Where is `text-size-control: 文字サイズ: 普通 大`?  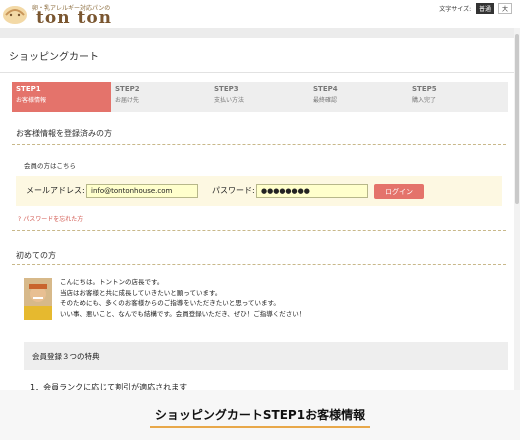 text-size-control: 文字サイズ: 普通 大 is located at coordinates (475, 8).